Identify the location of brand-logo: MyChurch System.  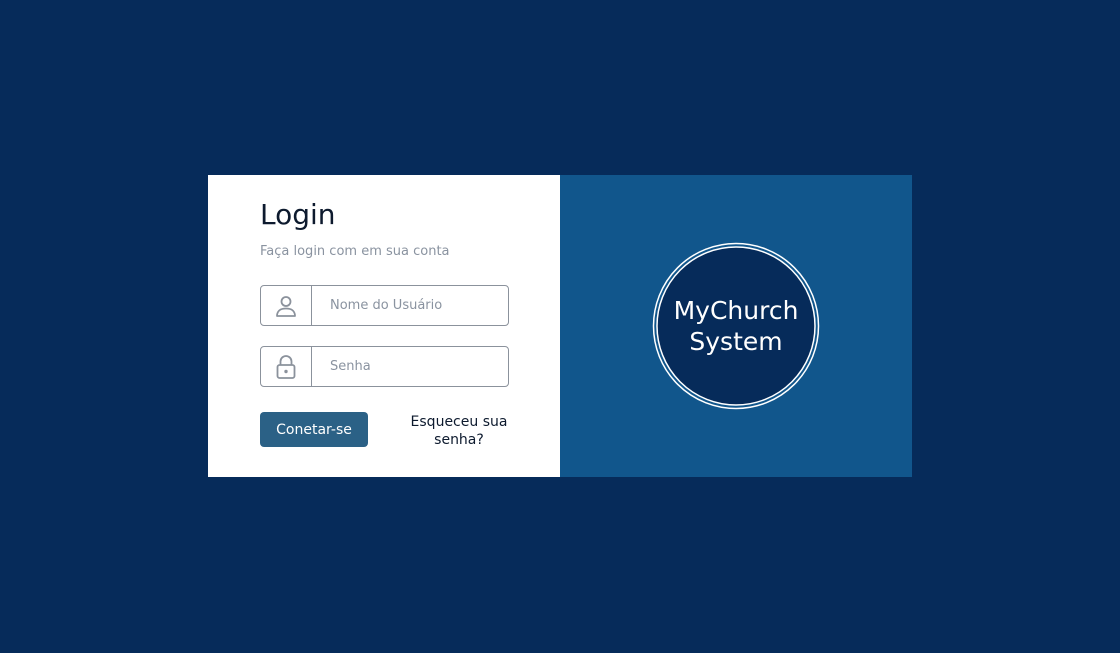
(736, 326).